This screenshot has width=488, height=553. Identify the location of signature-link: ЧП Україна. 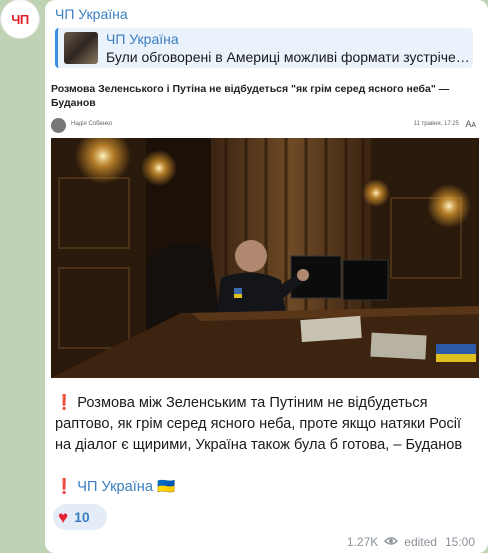
(115, 487).